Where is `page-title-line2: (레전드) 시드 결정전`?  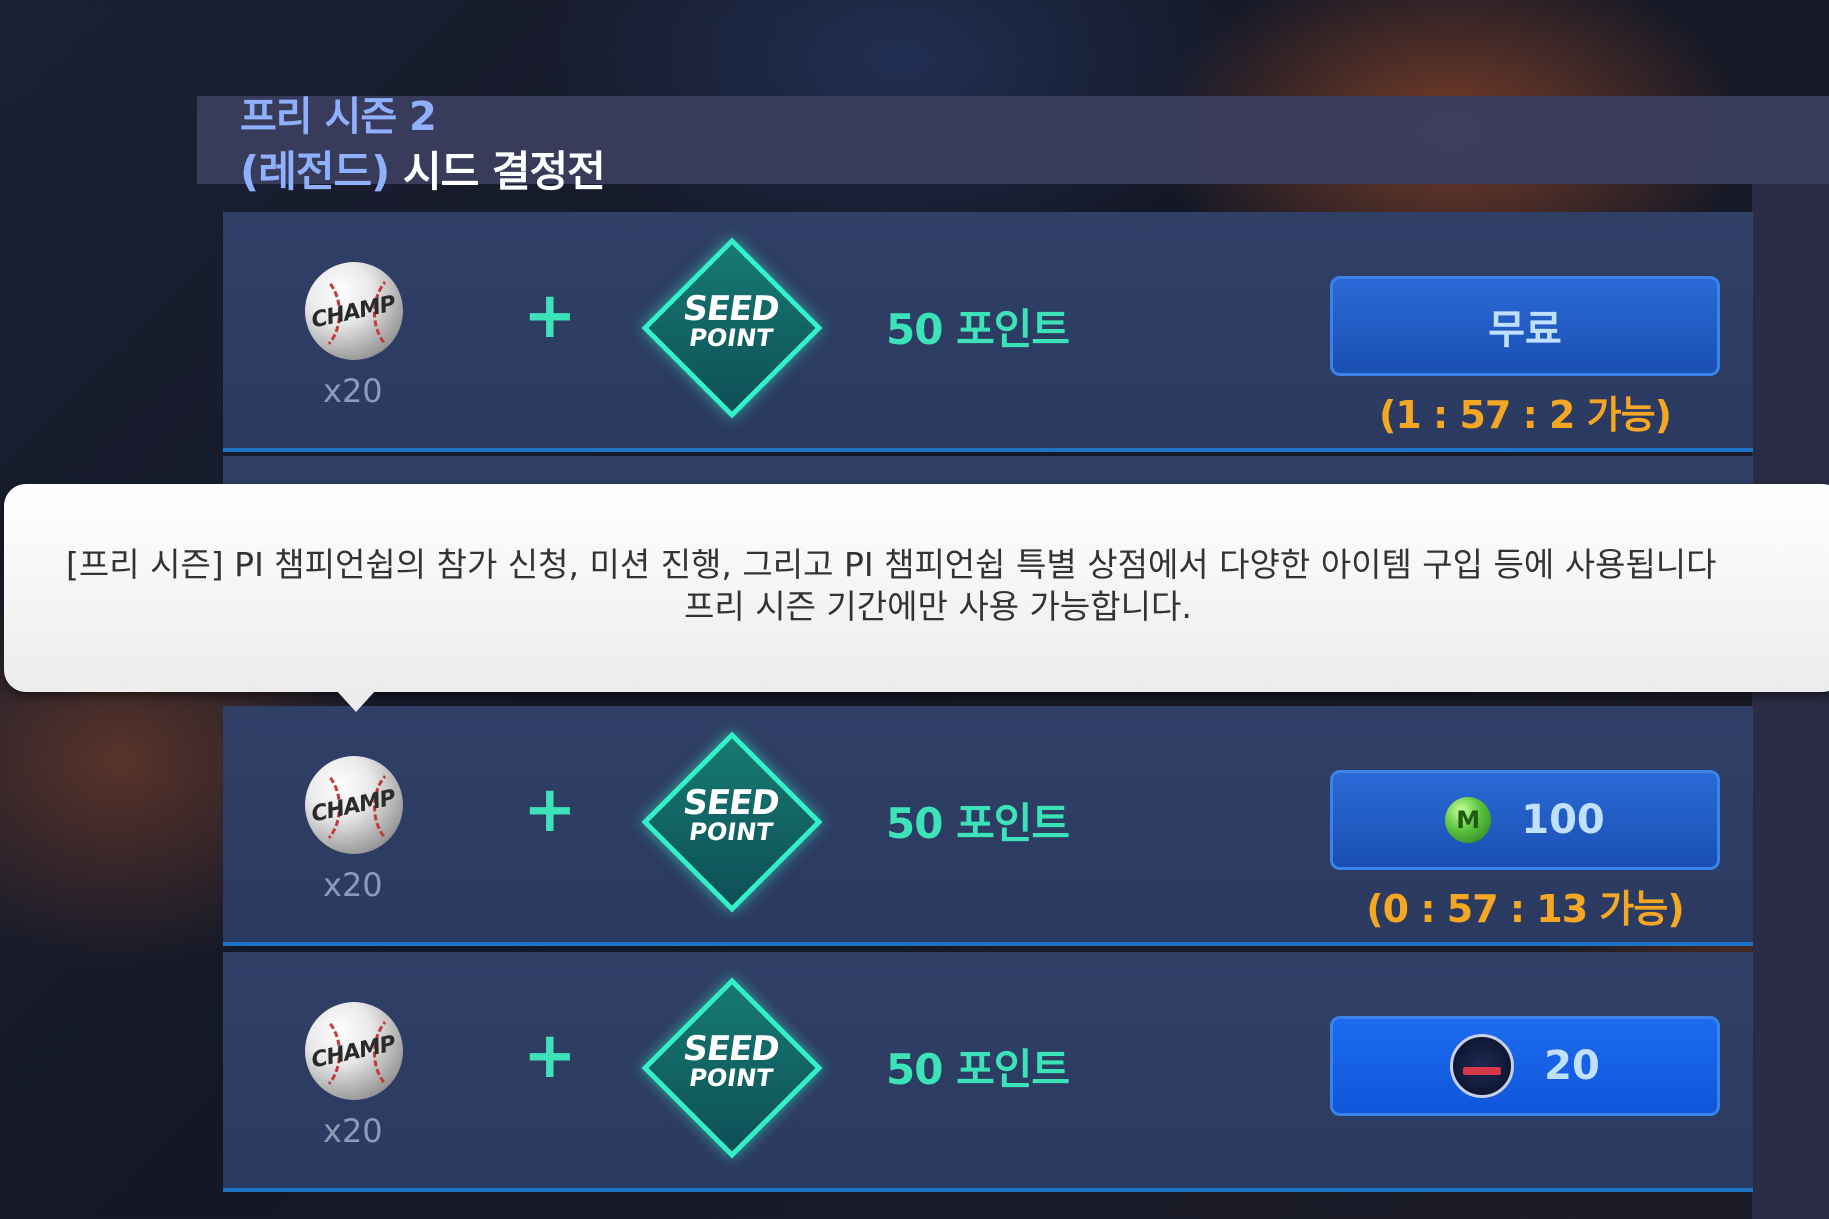 page-title-line2: (레전드) 시드 결정전 is located at coordinates (423, 168).